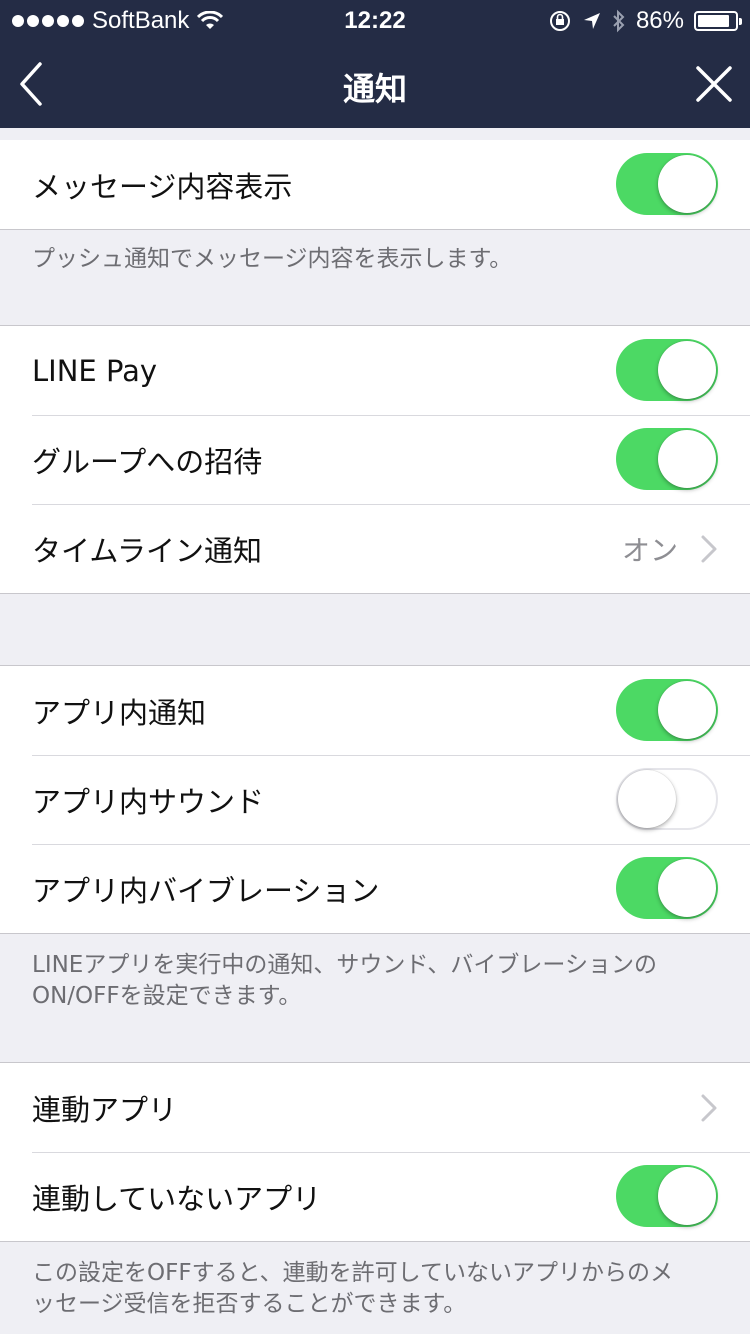  I want to click on setting-label: タイムライン通知, so click(147, 550).